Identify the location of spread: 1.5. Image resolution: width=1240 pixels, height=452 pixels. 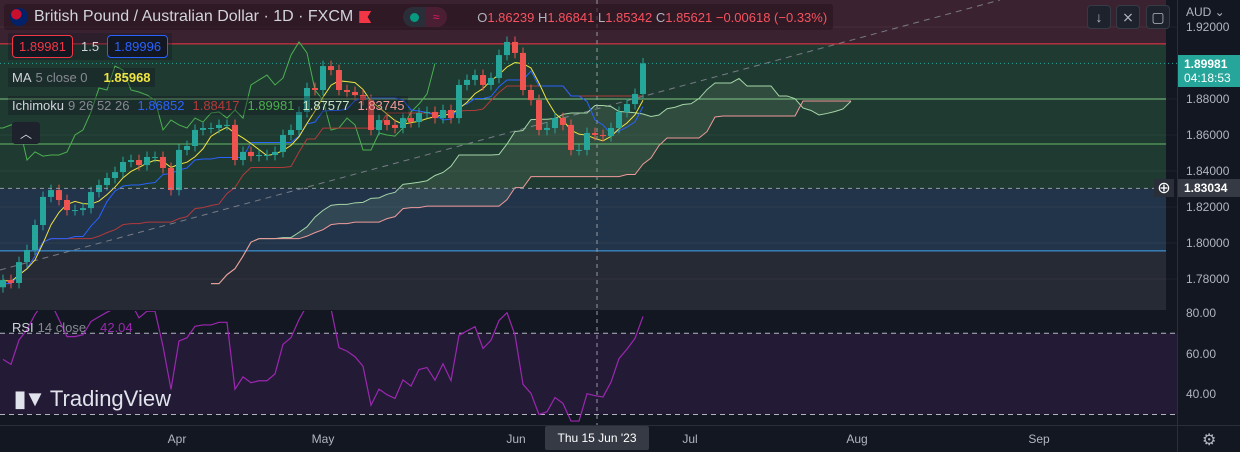
(90, 46).